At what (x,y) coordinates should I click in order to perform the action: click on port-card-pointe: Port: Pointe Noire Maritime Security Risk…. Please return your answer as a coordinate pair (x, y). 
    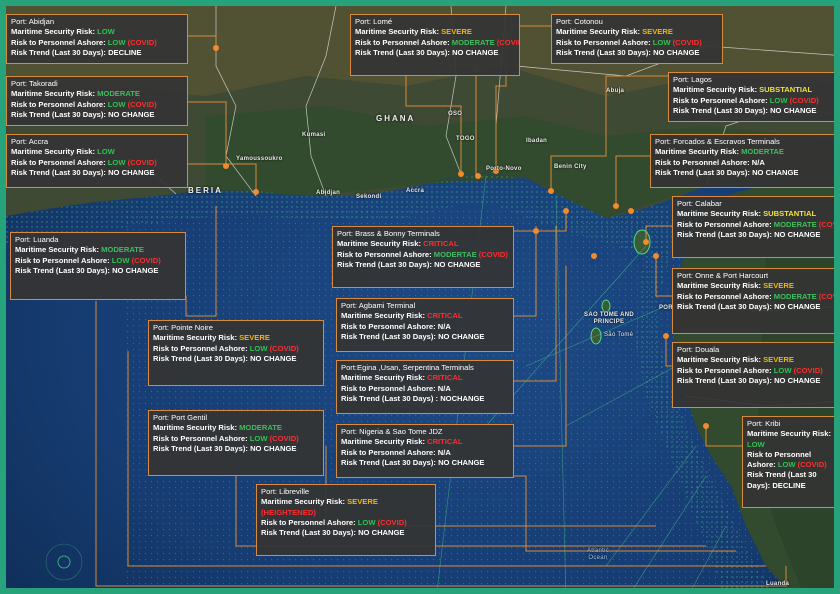
    Looking at the image, I should click on (236, 353).